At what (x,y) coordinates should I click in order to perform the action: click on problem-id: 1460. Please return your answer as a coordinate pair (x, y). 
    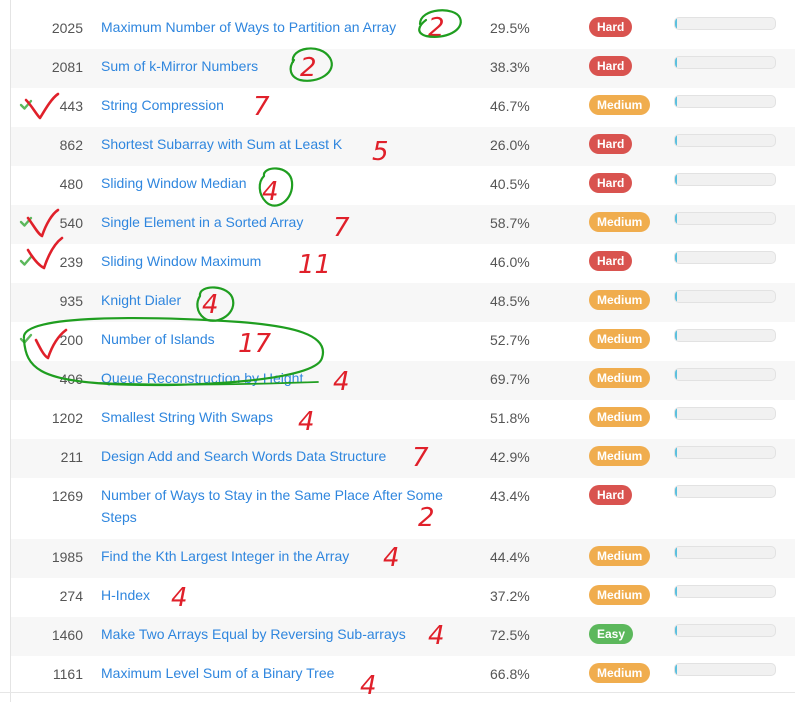
    Looking at the image, I should click on (67, 635).